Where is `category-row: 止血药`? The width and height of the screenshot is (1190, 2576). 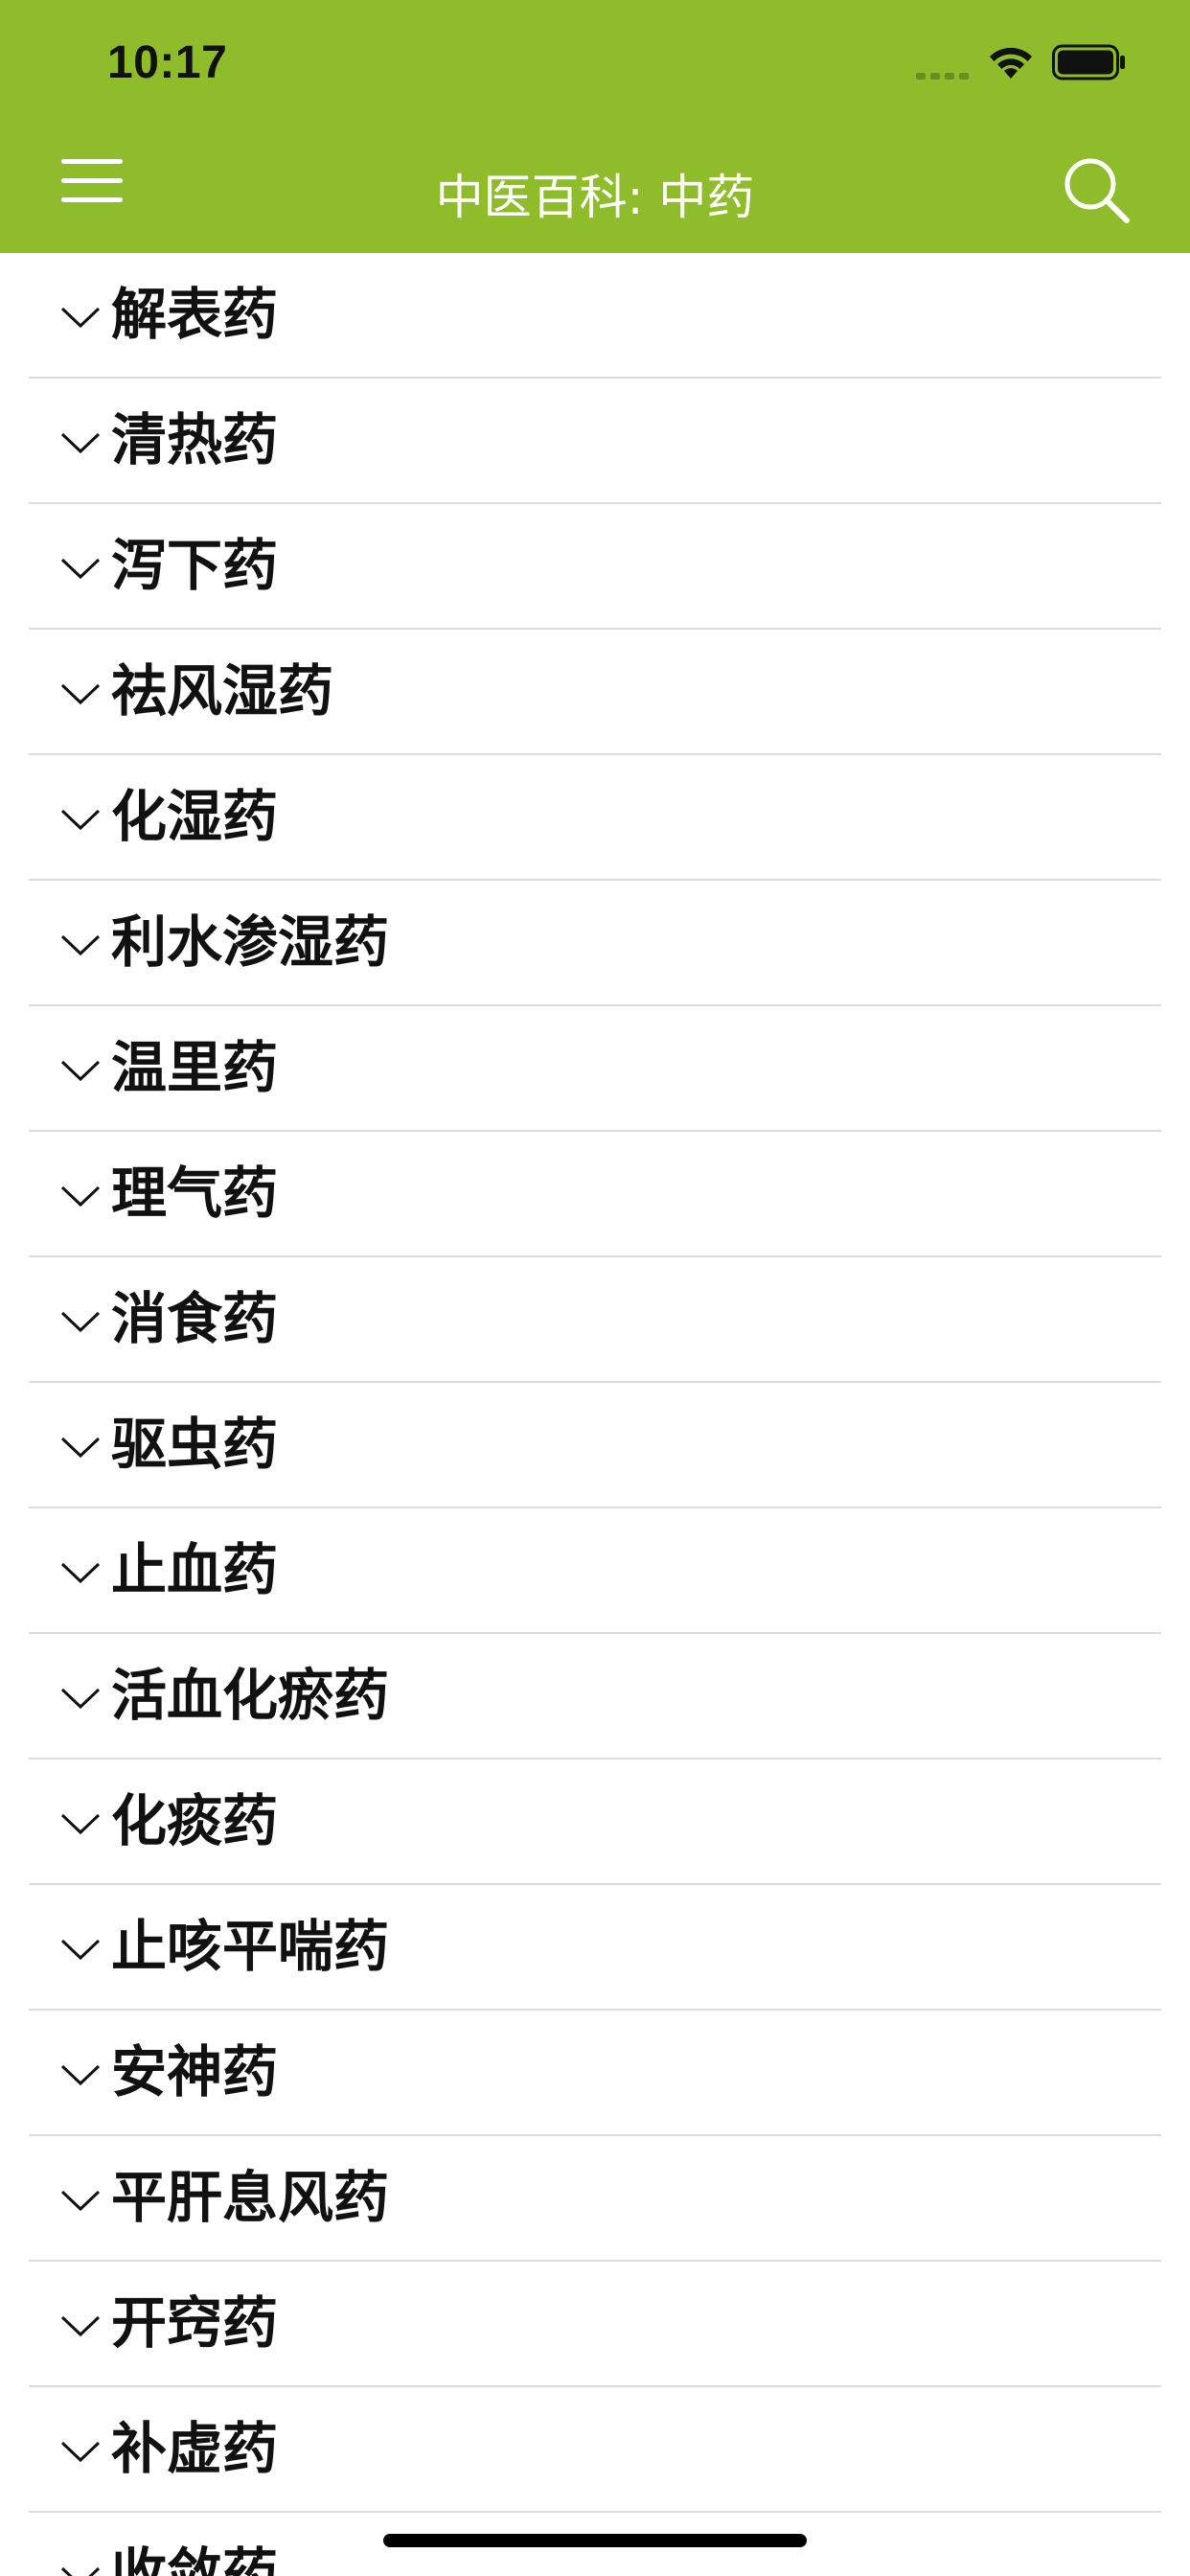 category-row: 止血药 is located at coordinates (595, 1571).